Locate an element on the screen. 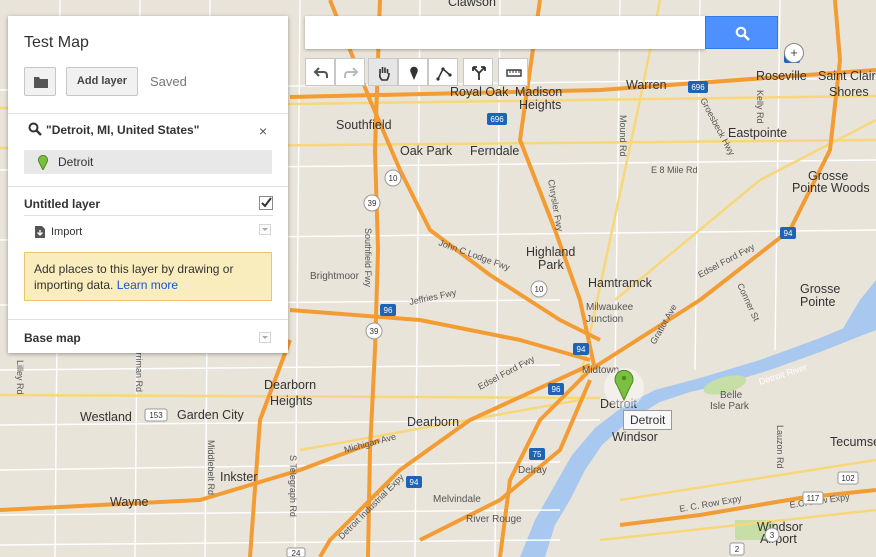 This screenshot has width=876, height=557. city-label: Roseville is located at coordinates (781, 76).